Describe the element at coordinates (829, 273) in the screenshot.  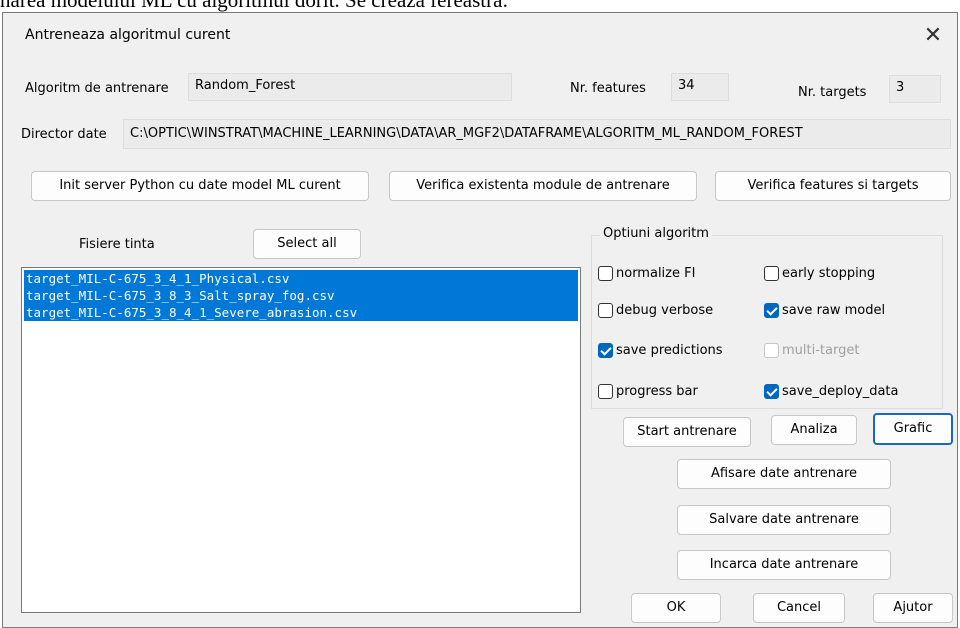
I see `early-stopping-label: early stopping` at that location.